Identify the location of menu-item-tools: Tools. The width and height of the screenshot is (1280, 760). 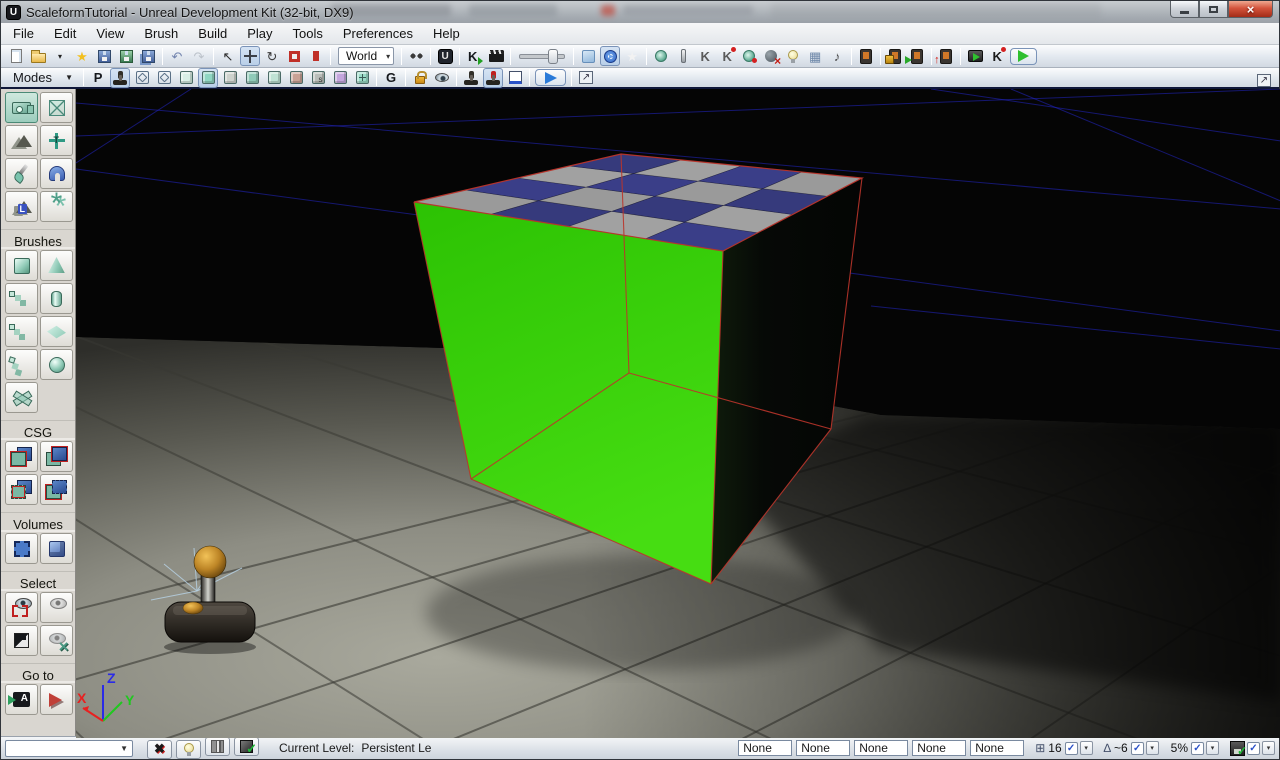
(308, 33).